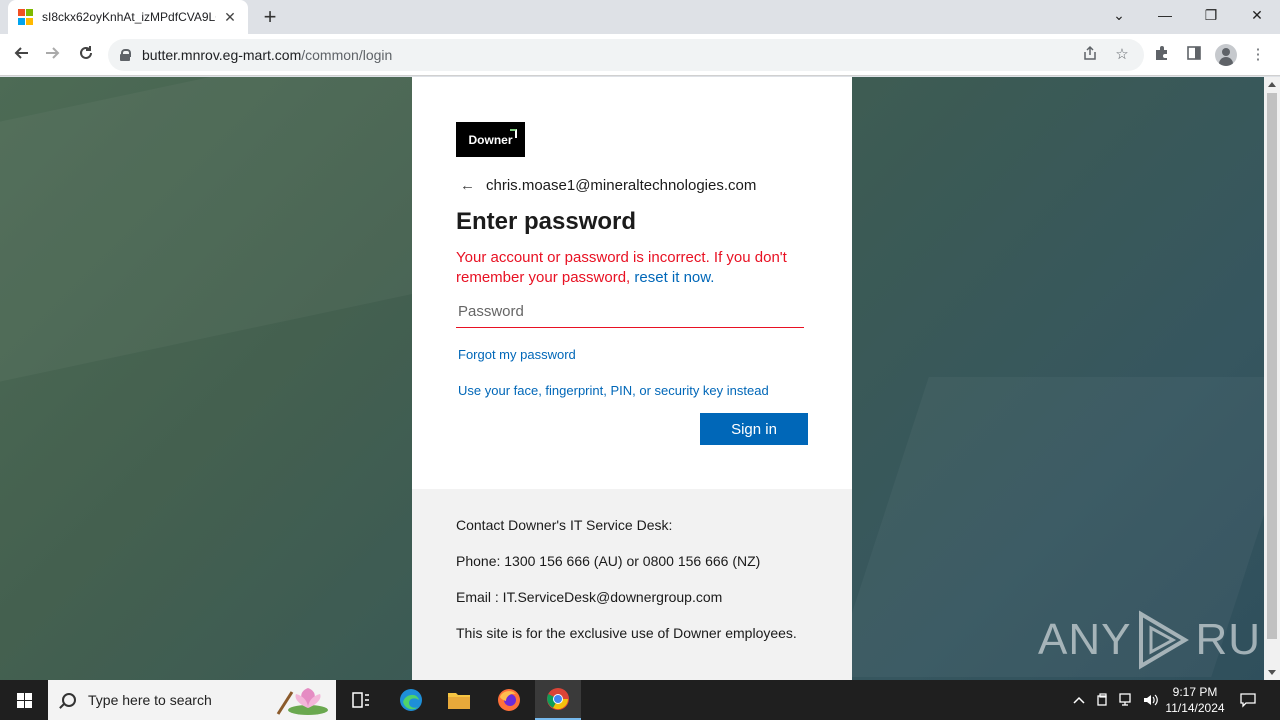 Image resolution: width=1280 pixels, height=720 pixels. I want to click on anyrun-watermark: ANY RUN, so click(1151, 640).